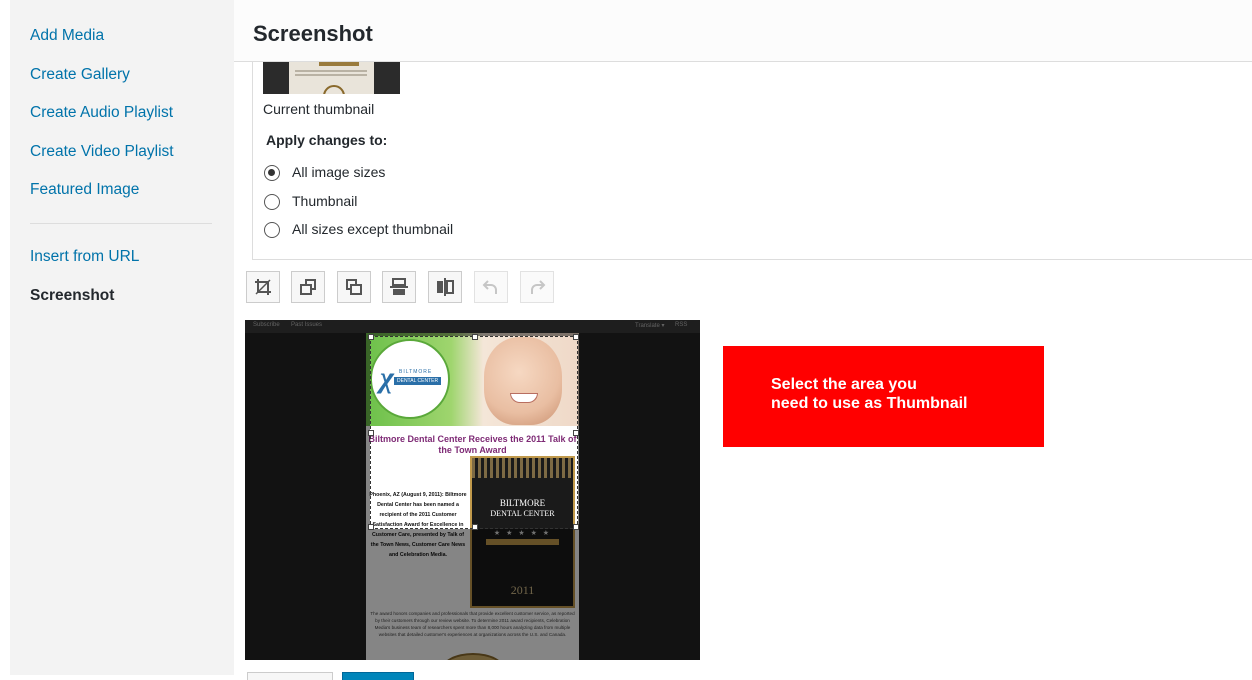  I want to click on page-title: Screenshot, so click(313, 33).